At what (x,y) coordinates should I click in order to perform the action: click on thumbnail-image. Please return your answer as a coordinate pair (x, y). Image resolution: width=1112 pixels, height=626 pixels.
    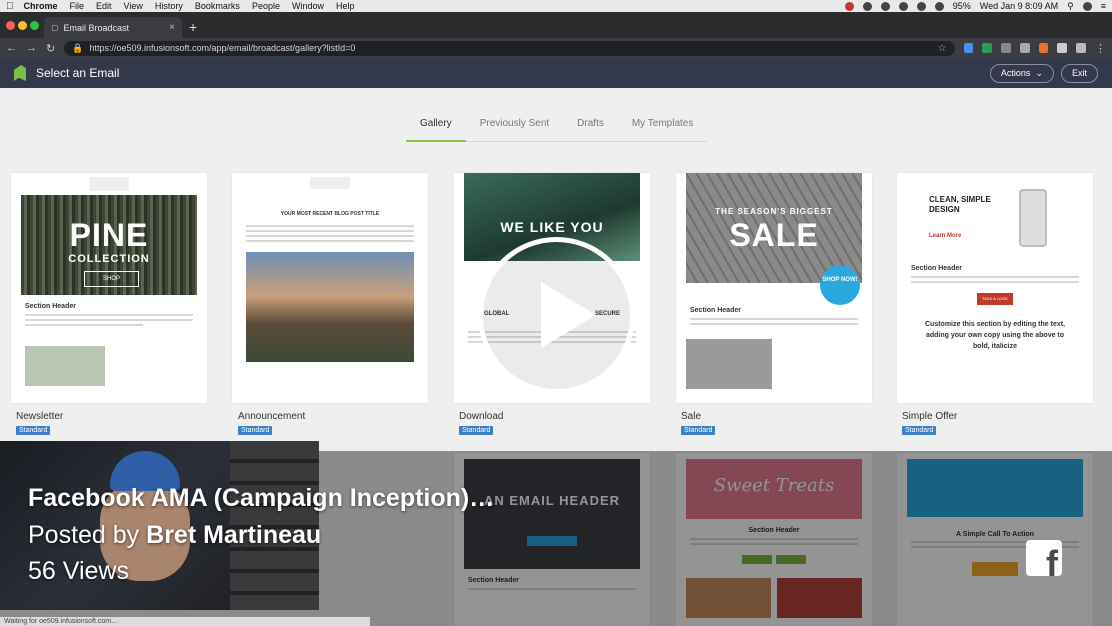
    Looking at the image, I should click on (65, 366).